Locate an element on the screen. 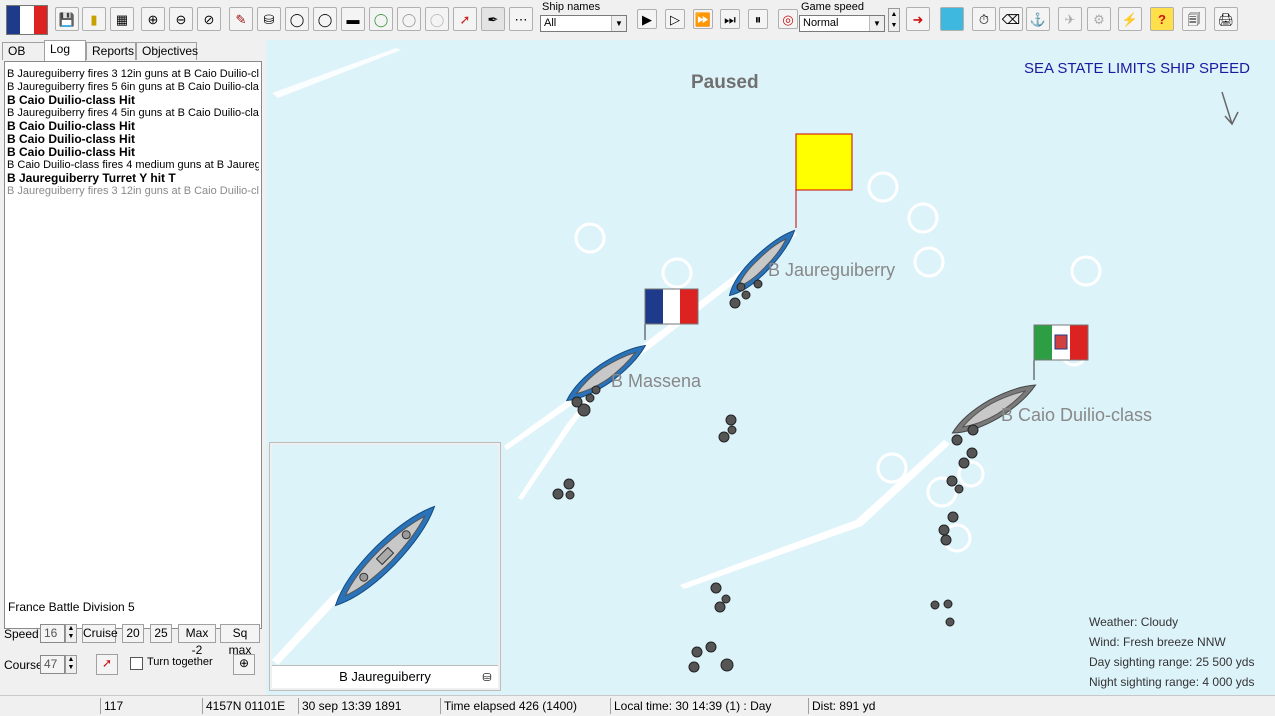 This screenshot has height=716, width=1275. red-arrow-icon: ➜ is located at coordinates (918, 19).